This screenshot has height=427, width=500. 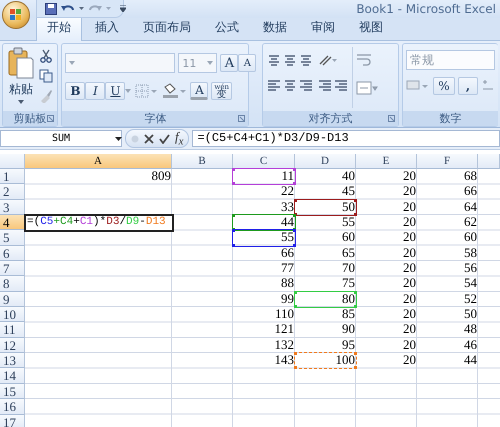 What do you see at coordinates (348, 190) in the screenshot?
I see `table-cell: 45` at bounding box center [348, 190].